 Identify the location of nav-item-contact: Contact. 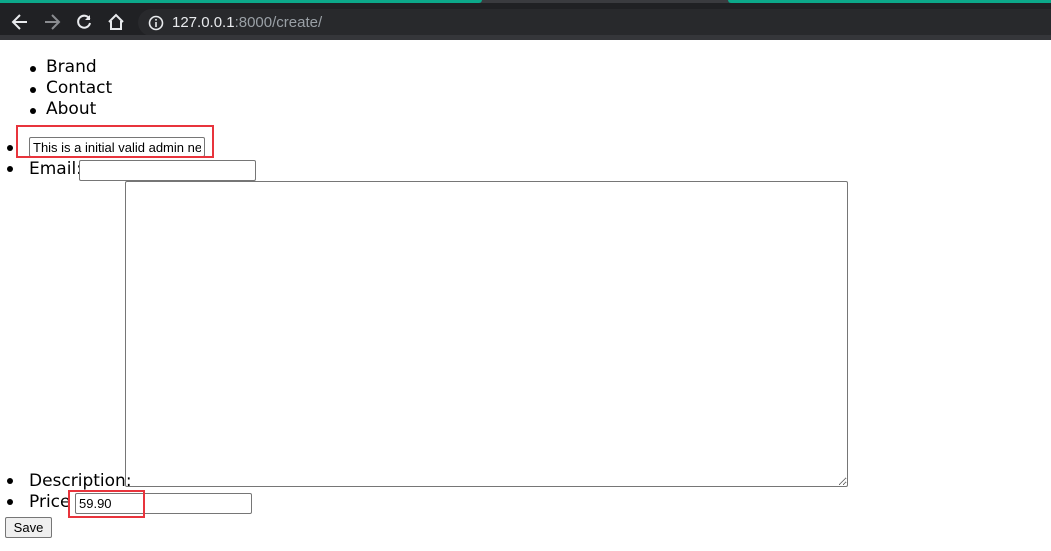
(70, 88).